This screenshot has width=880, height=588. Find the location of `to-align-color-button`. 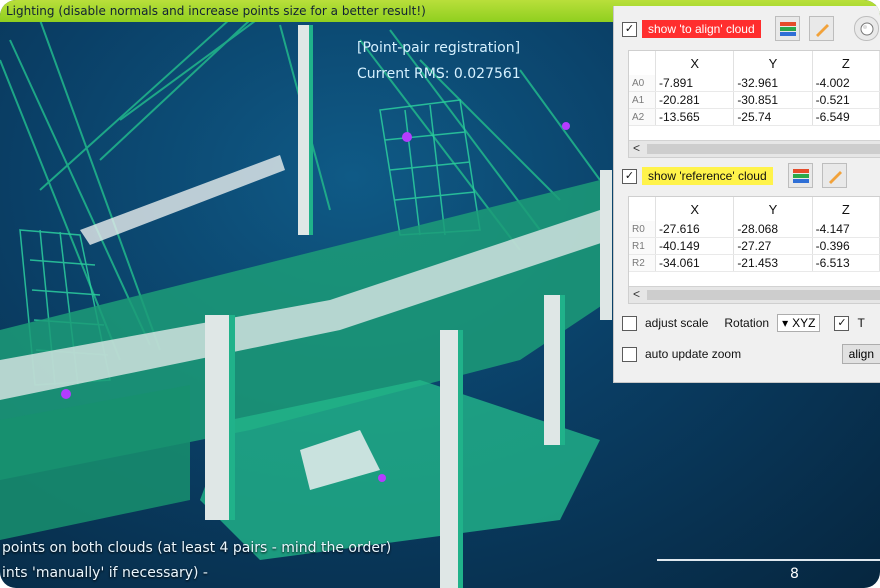

to-align-color-button is located at coordinates (787, 28).